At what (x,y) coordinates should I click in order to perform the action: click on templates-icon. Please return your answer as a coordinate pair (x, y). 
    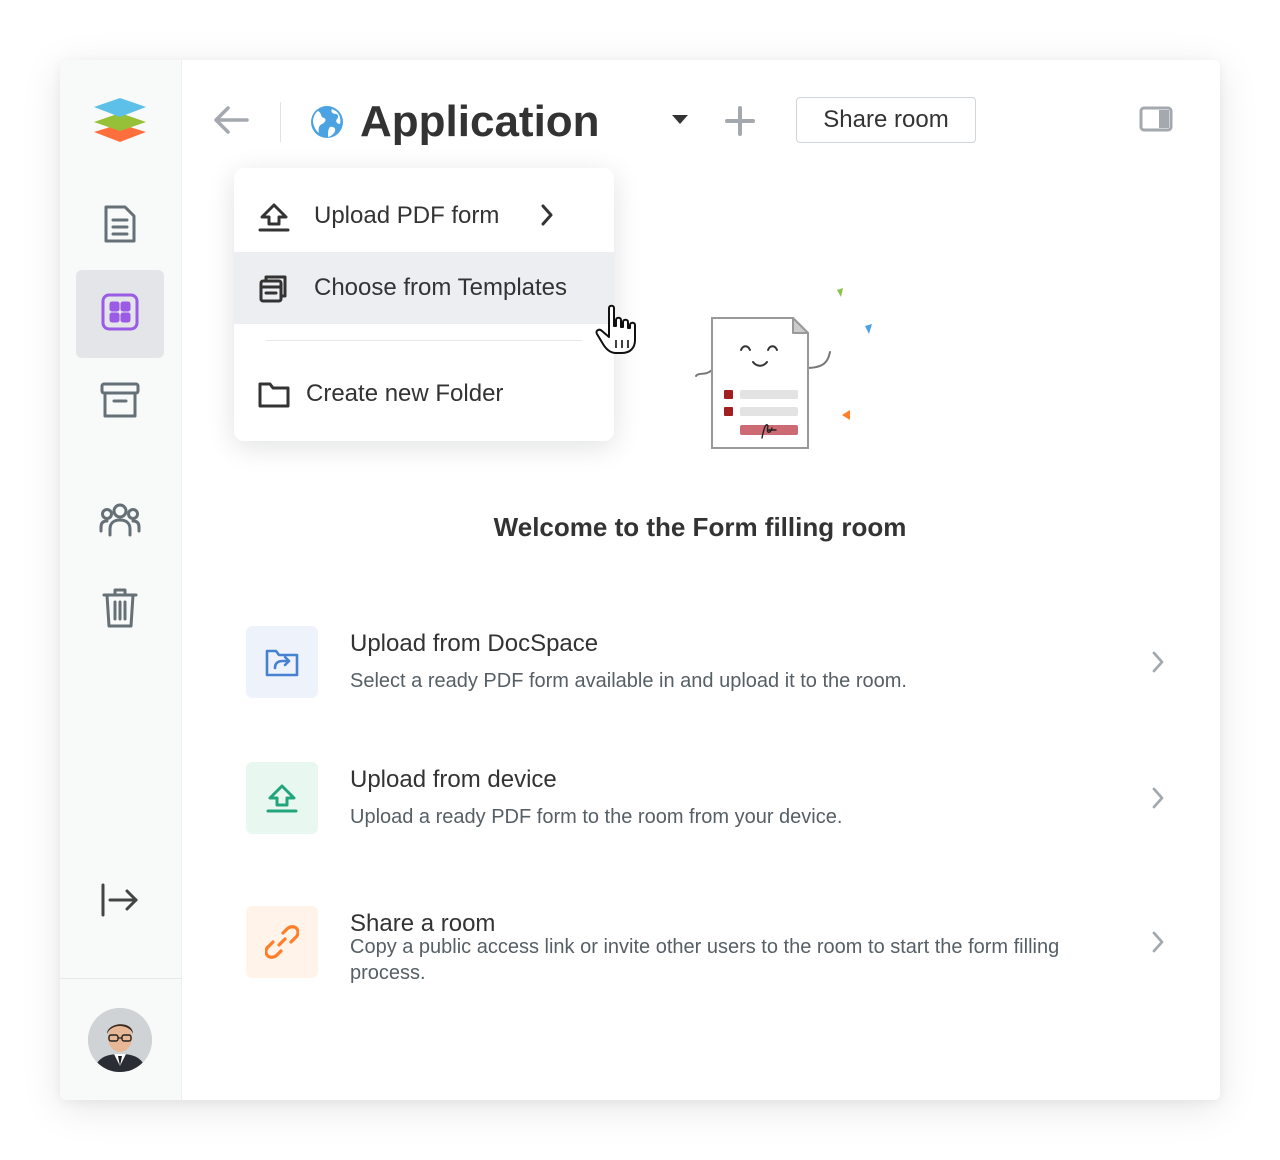
    Looking at the image, I should click on (274, 291).